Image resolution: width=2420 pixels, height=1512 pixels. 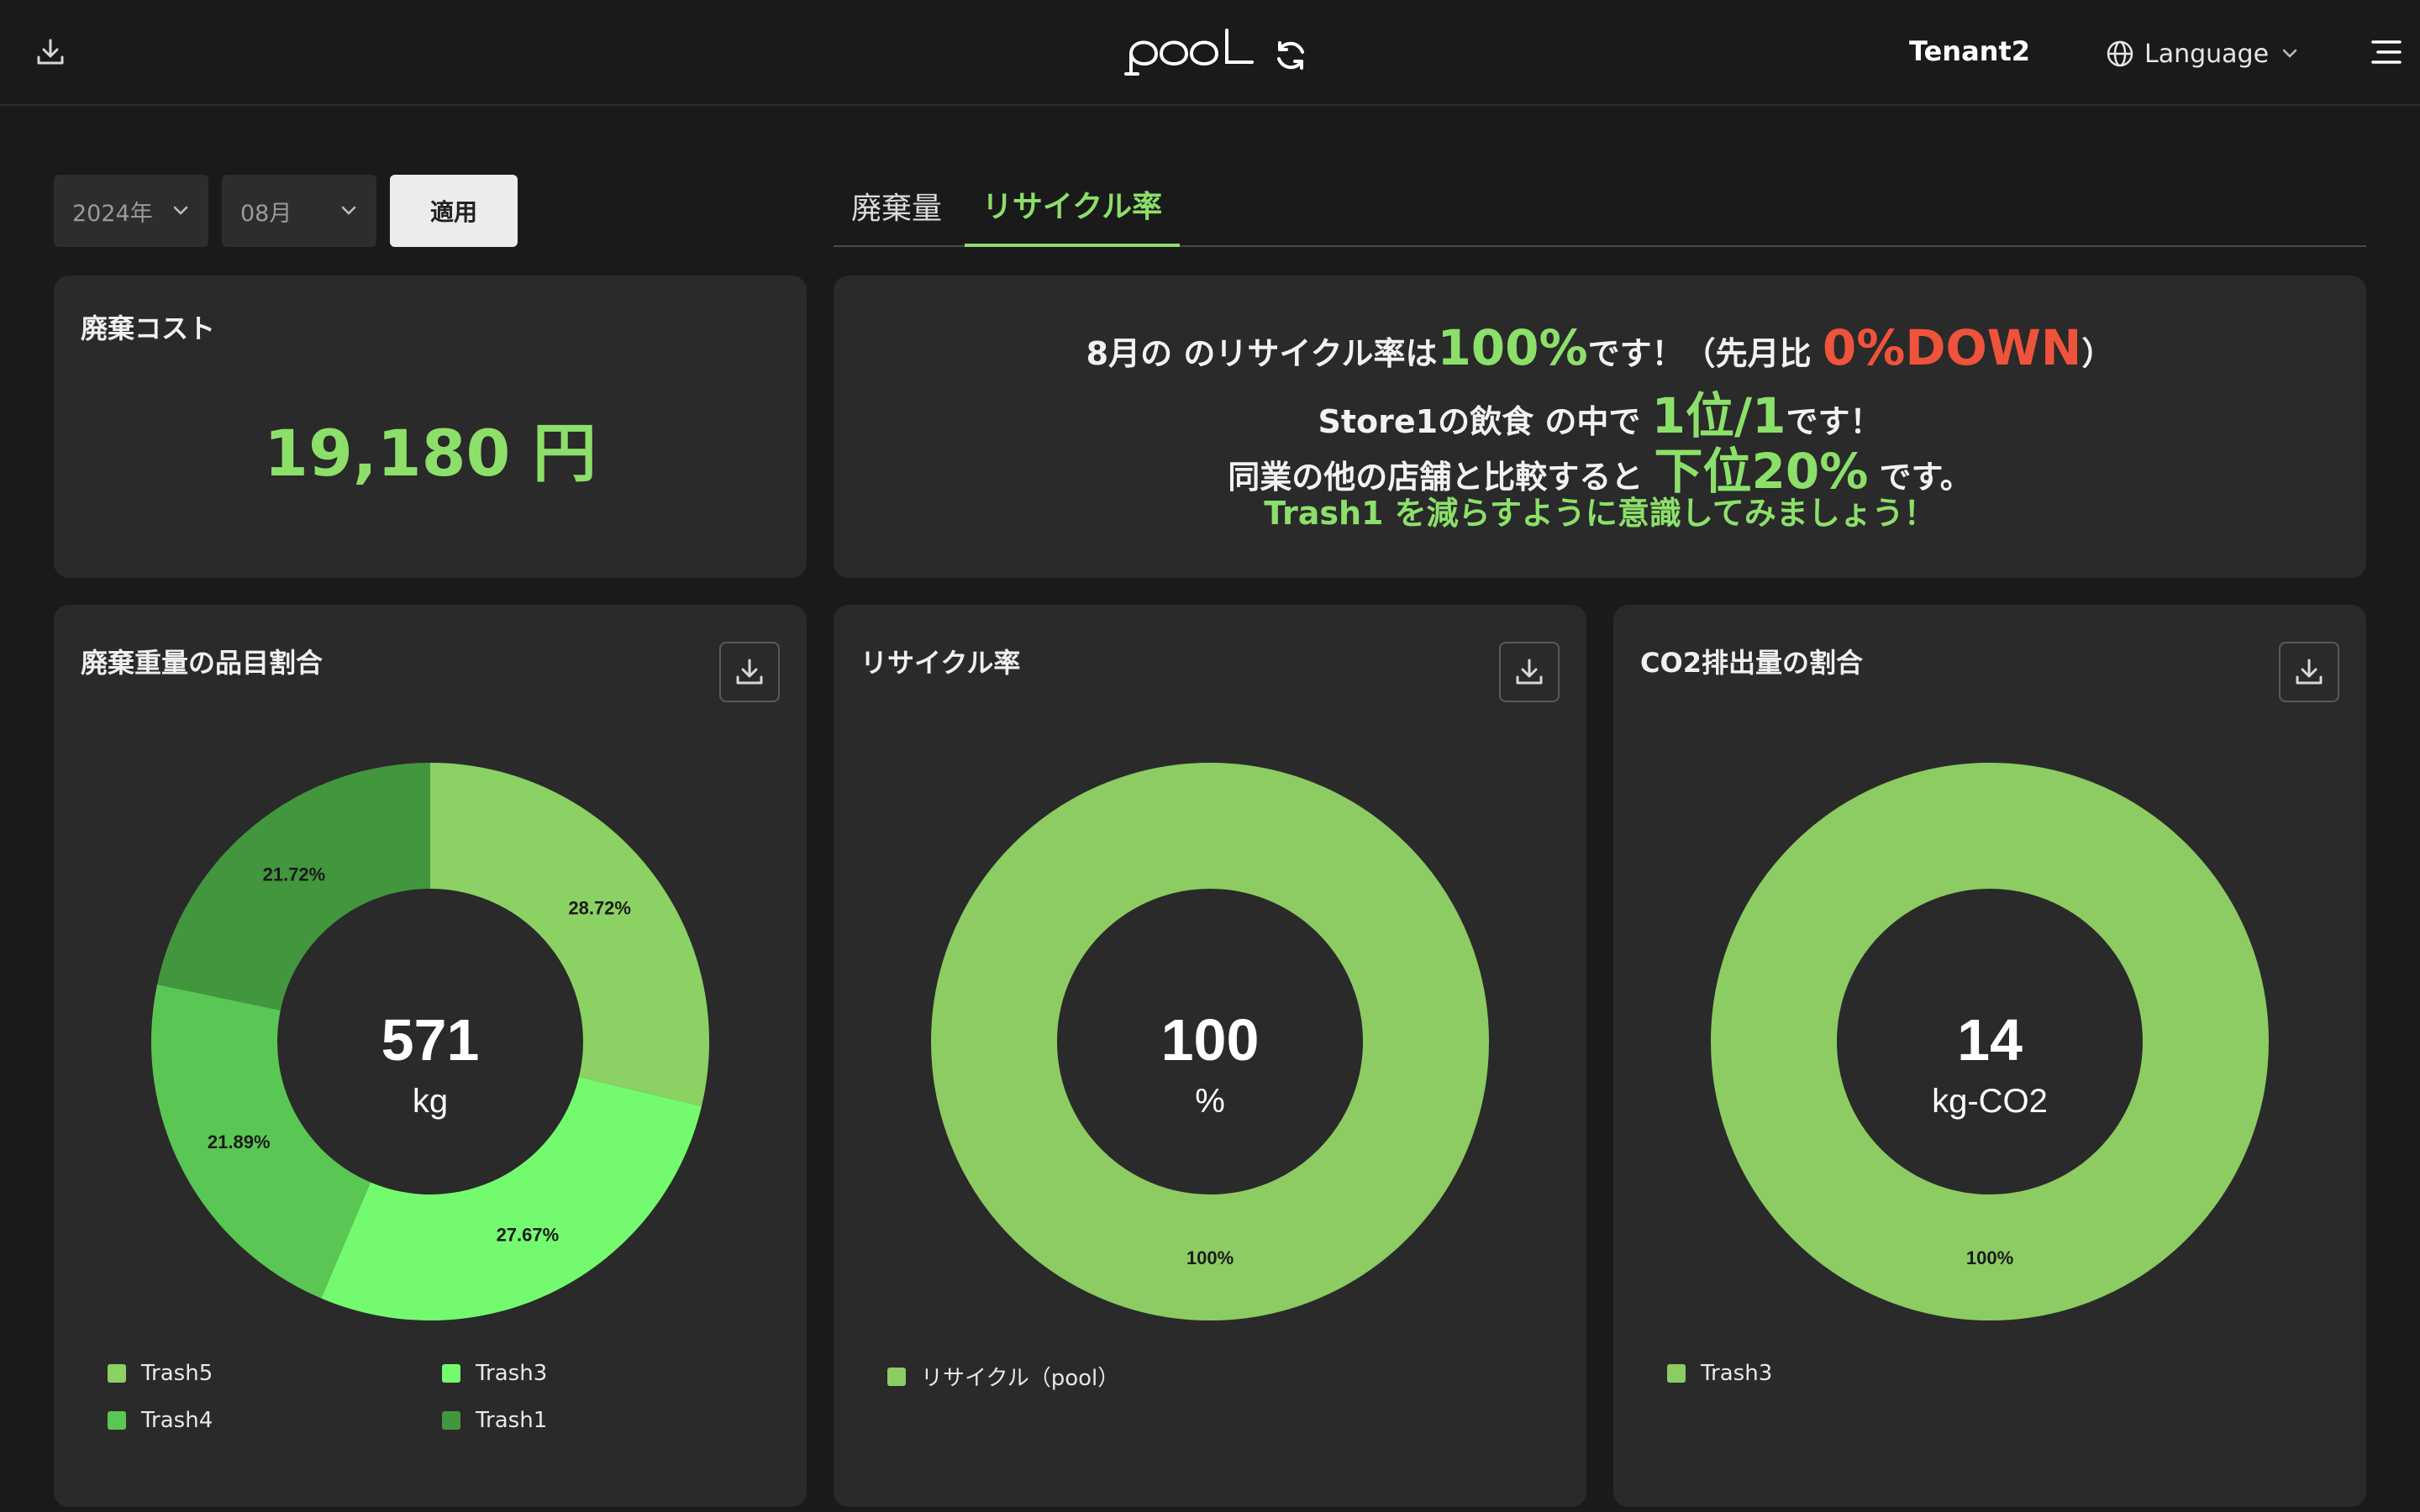 I want to click on slice-data-label: 27.67%, so click(x=528, y=1234).